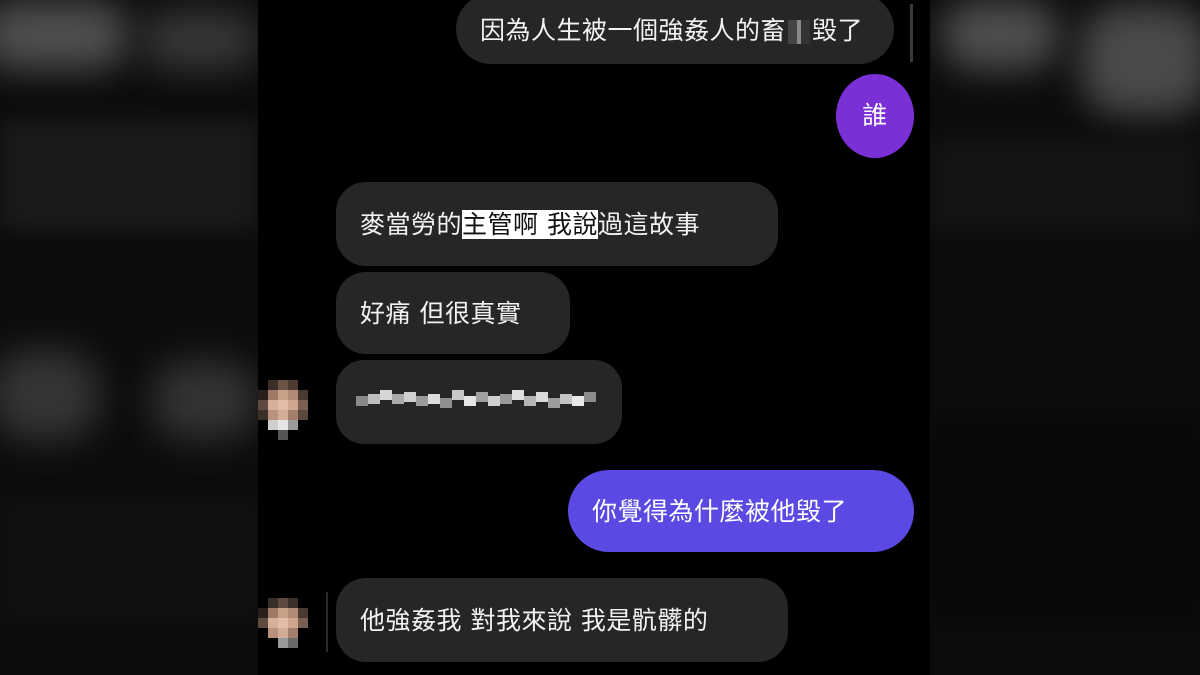 The image size is (1200, 675). What do you see at coordinates (327, 622) in the screenshot?
I see `divider-line` at bounding box center [327, 622].